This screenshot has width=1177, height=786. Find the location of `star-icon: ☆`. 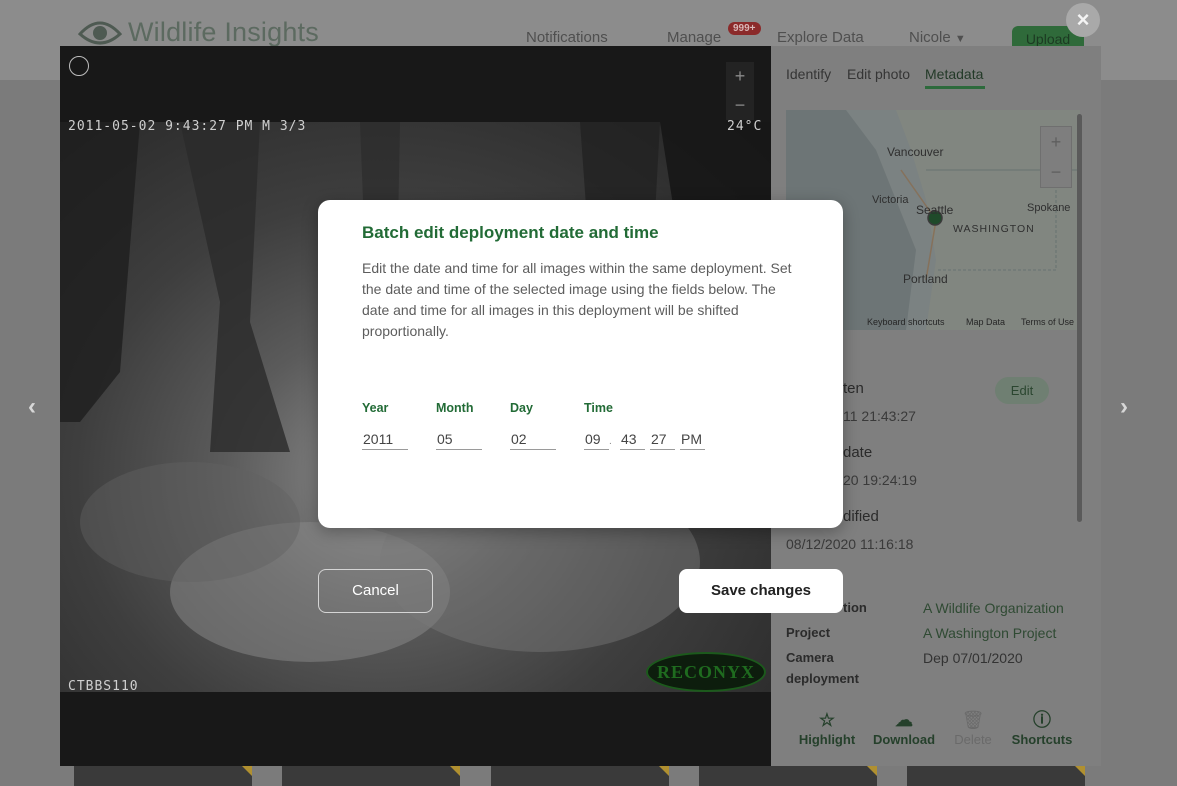

star-icon: ☆ is located at coordinates (827, 720).